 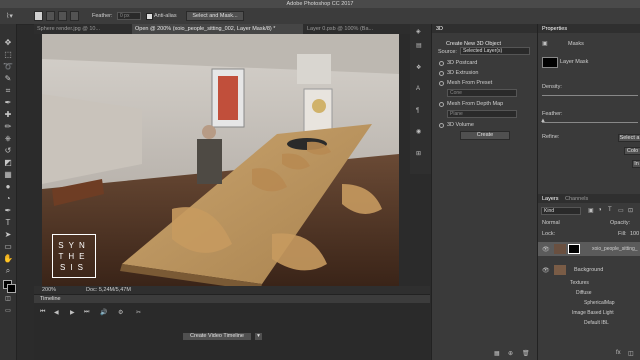 What do you see at coordinates (621, 210) in the screenshot?
I see `filter-shape-icon: ▭` at bounding box center [621, 210].